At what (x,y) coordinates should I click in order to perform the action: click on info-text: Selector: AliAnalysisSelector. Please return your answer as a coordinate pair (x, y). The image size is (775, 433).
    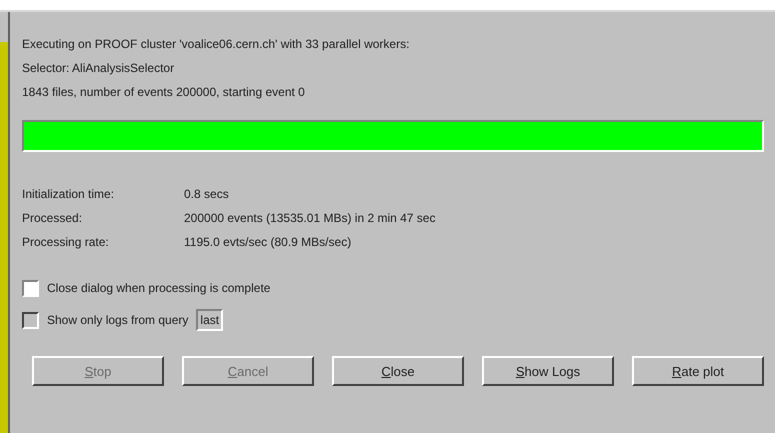
    Looking at the image, I should click on (99, 68).